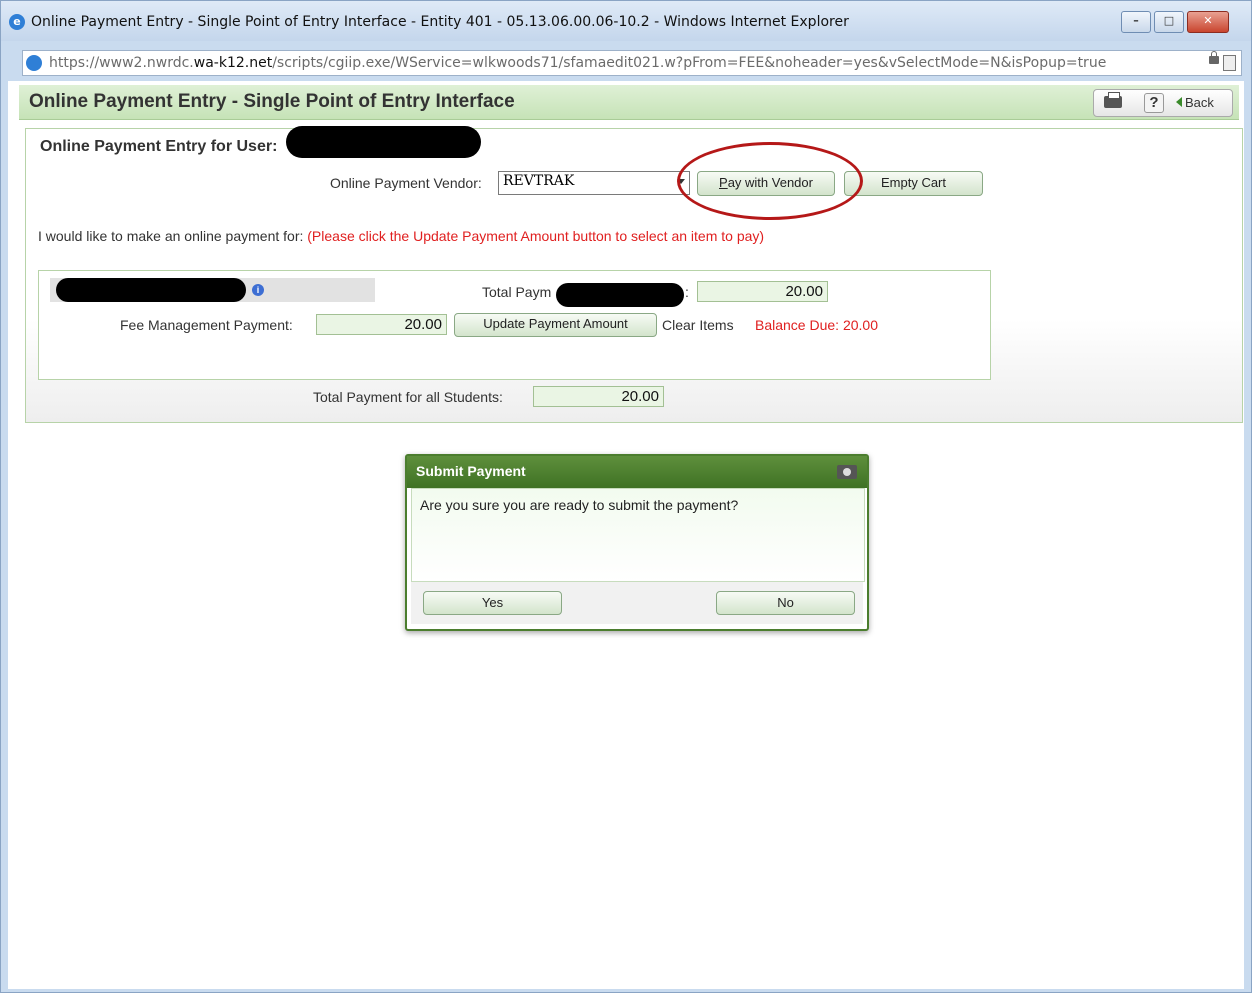  I want to click on total-all-students-label: Total Payment for all Students:, so click(408, 397).